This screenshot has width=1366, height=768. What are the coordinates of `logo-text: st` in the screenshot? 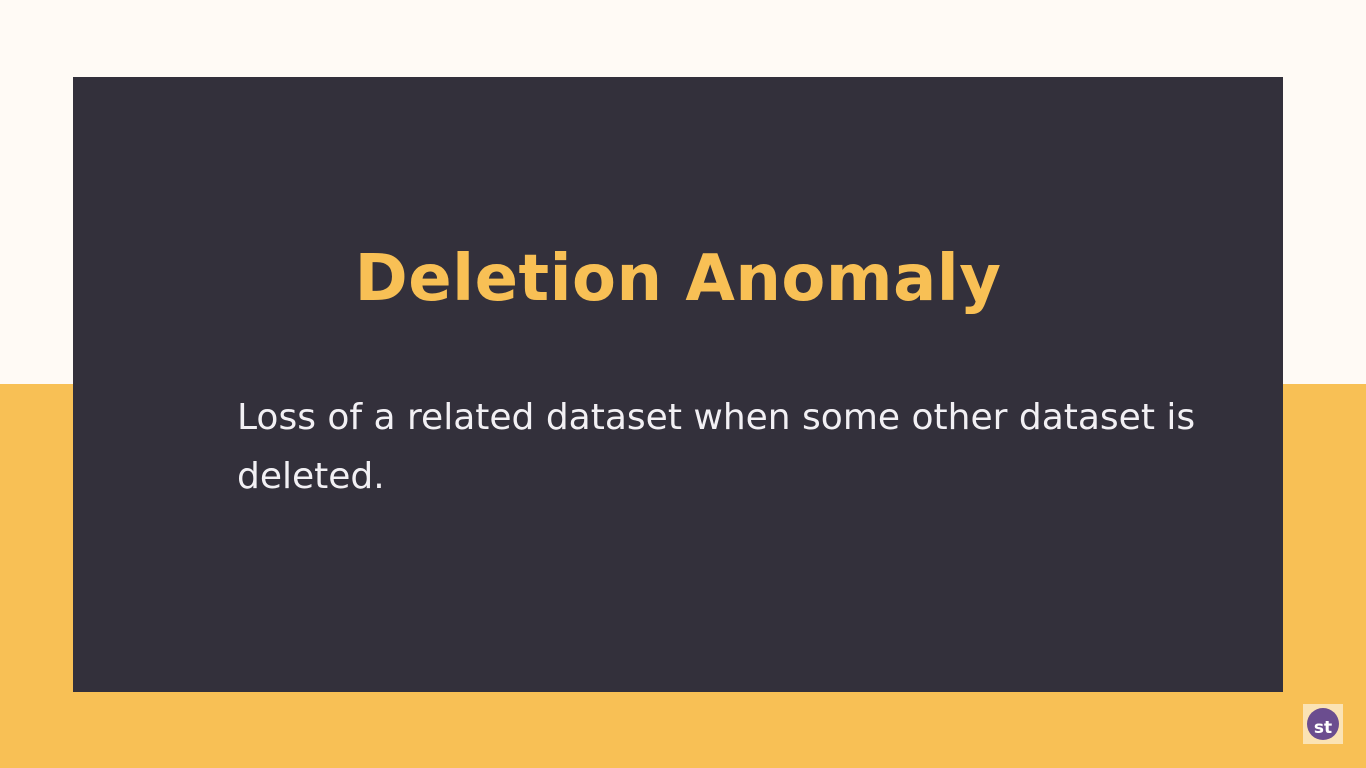 It's located at (1323, 724).